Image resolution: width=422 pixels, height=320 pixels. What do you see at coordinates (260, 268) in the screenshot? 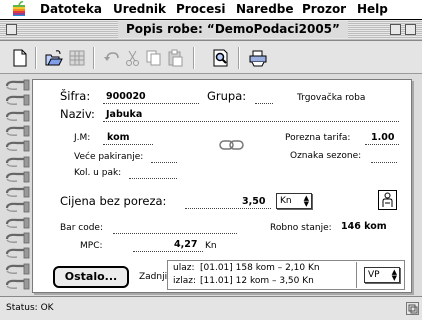
I see `ulaz-value: [01.01] 158 kom – 2,10 Kn` at bounding box center [260, 268].